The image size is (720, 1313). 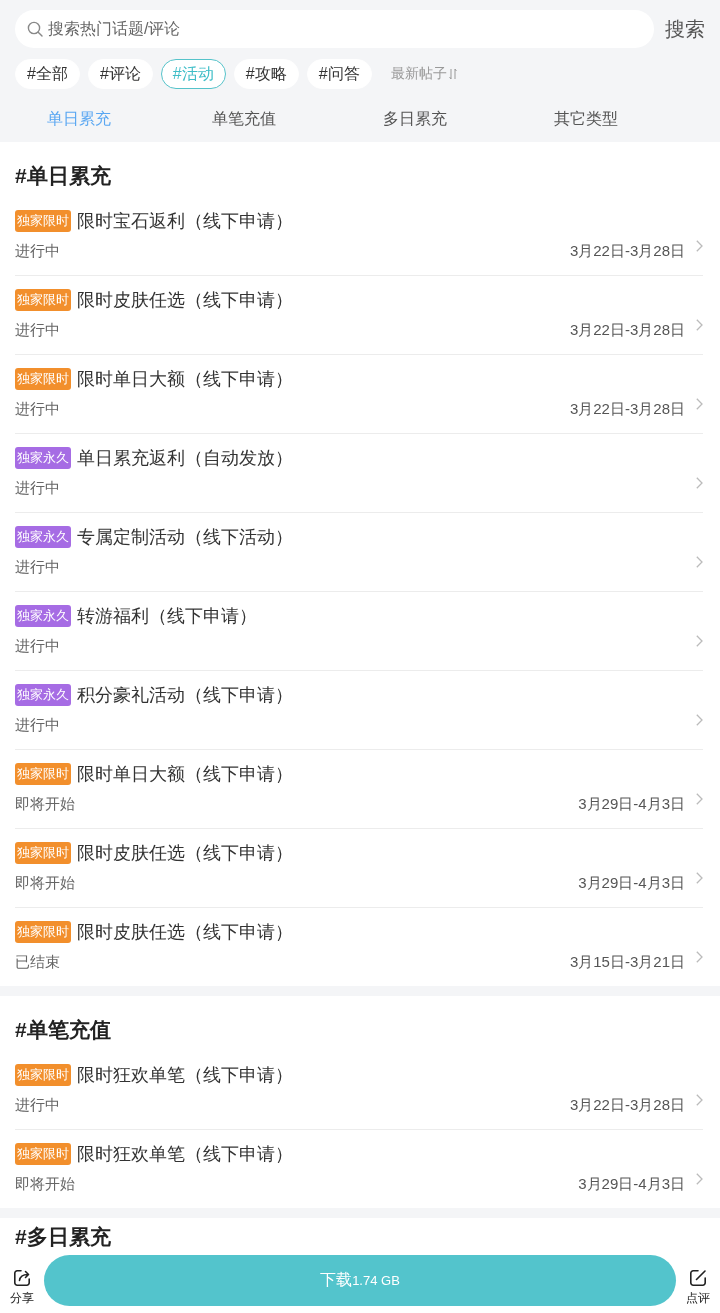 What do you see at coordinates (585, 118) in the screenshot?
I see `category-tab: 其它类型` at bounding box center [585, 118].